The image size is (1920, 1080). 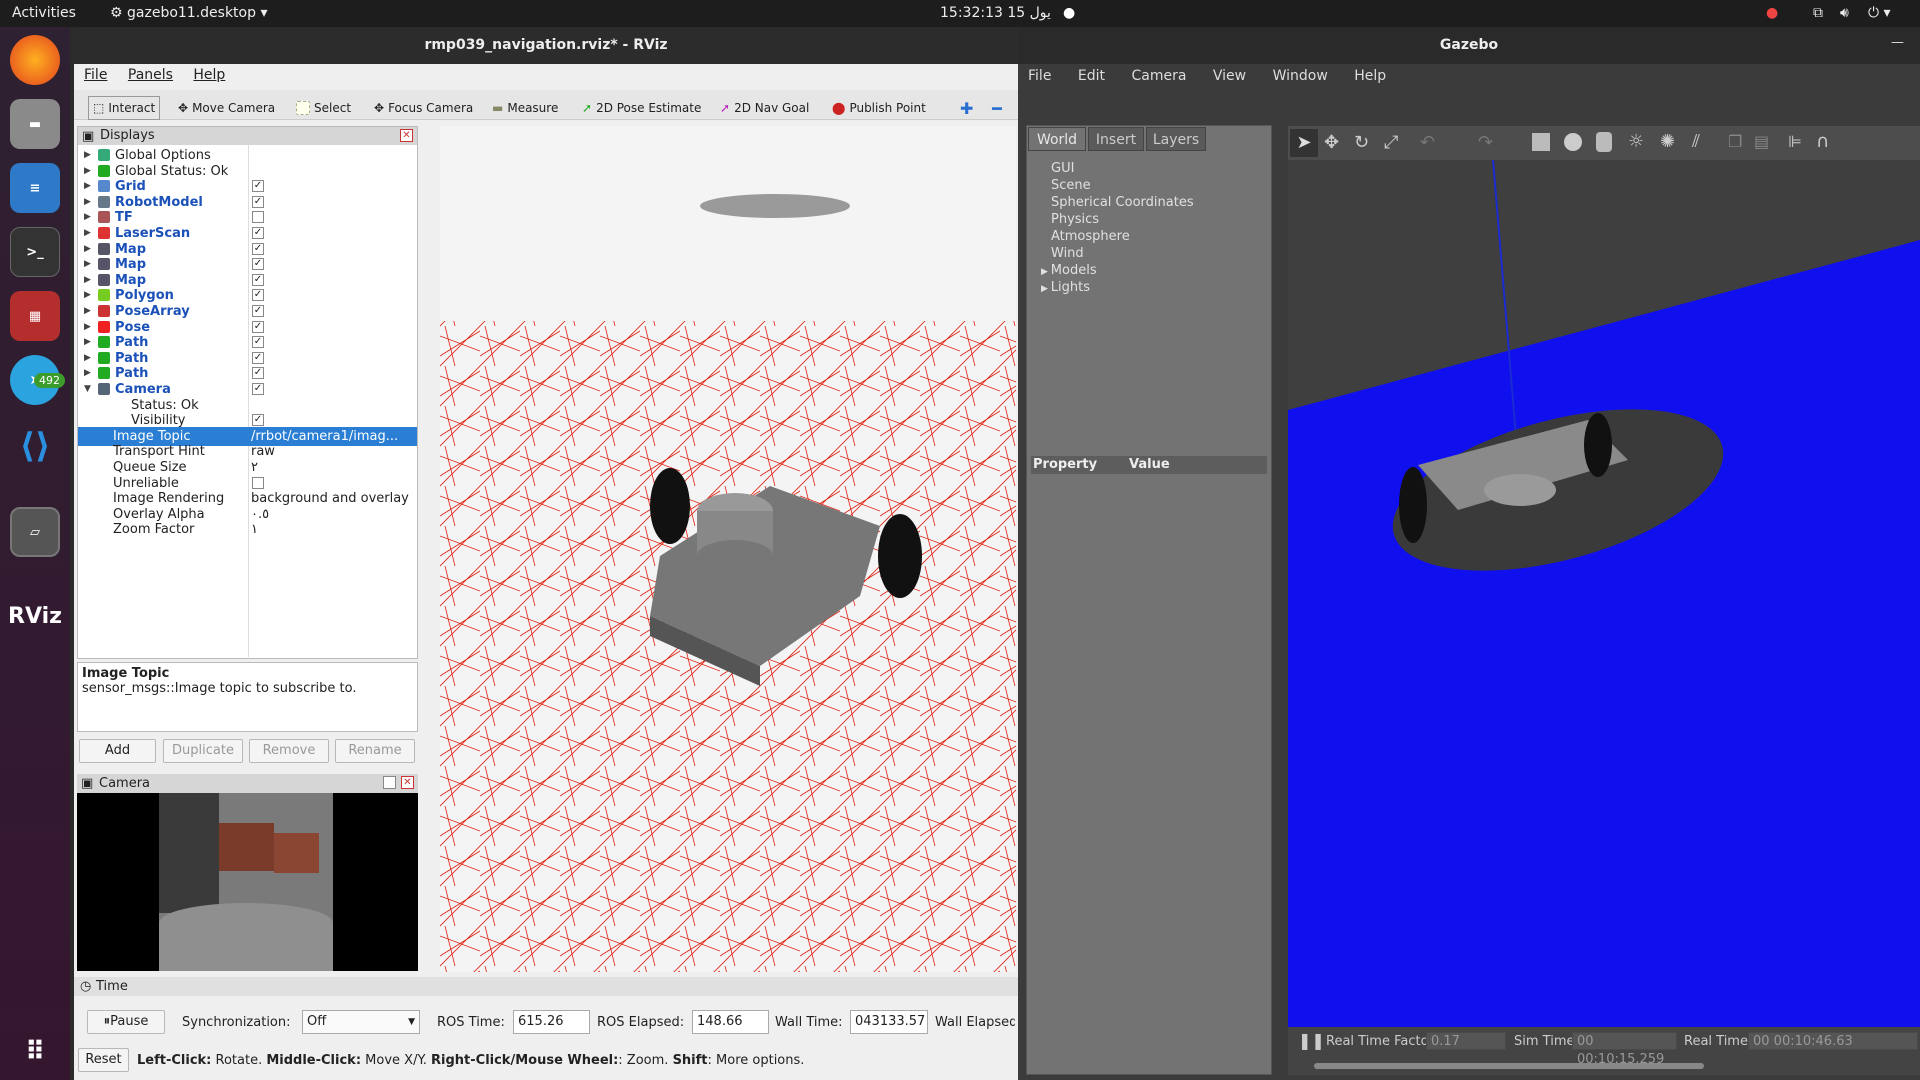 I want to click on power-icon: ⏻ ▾, so click(x=1879, y=13).